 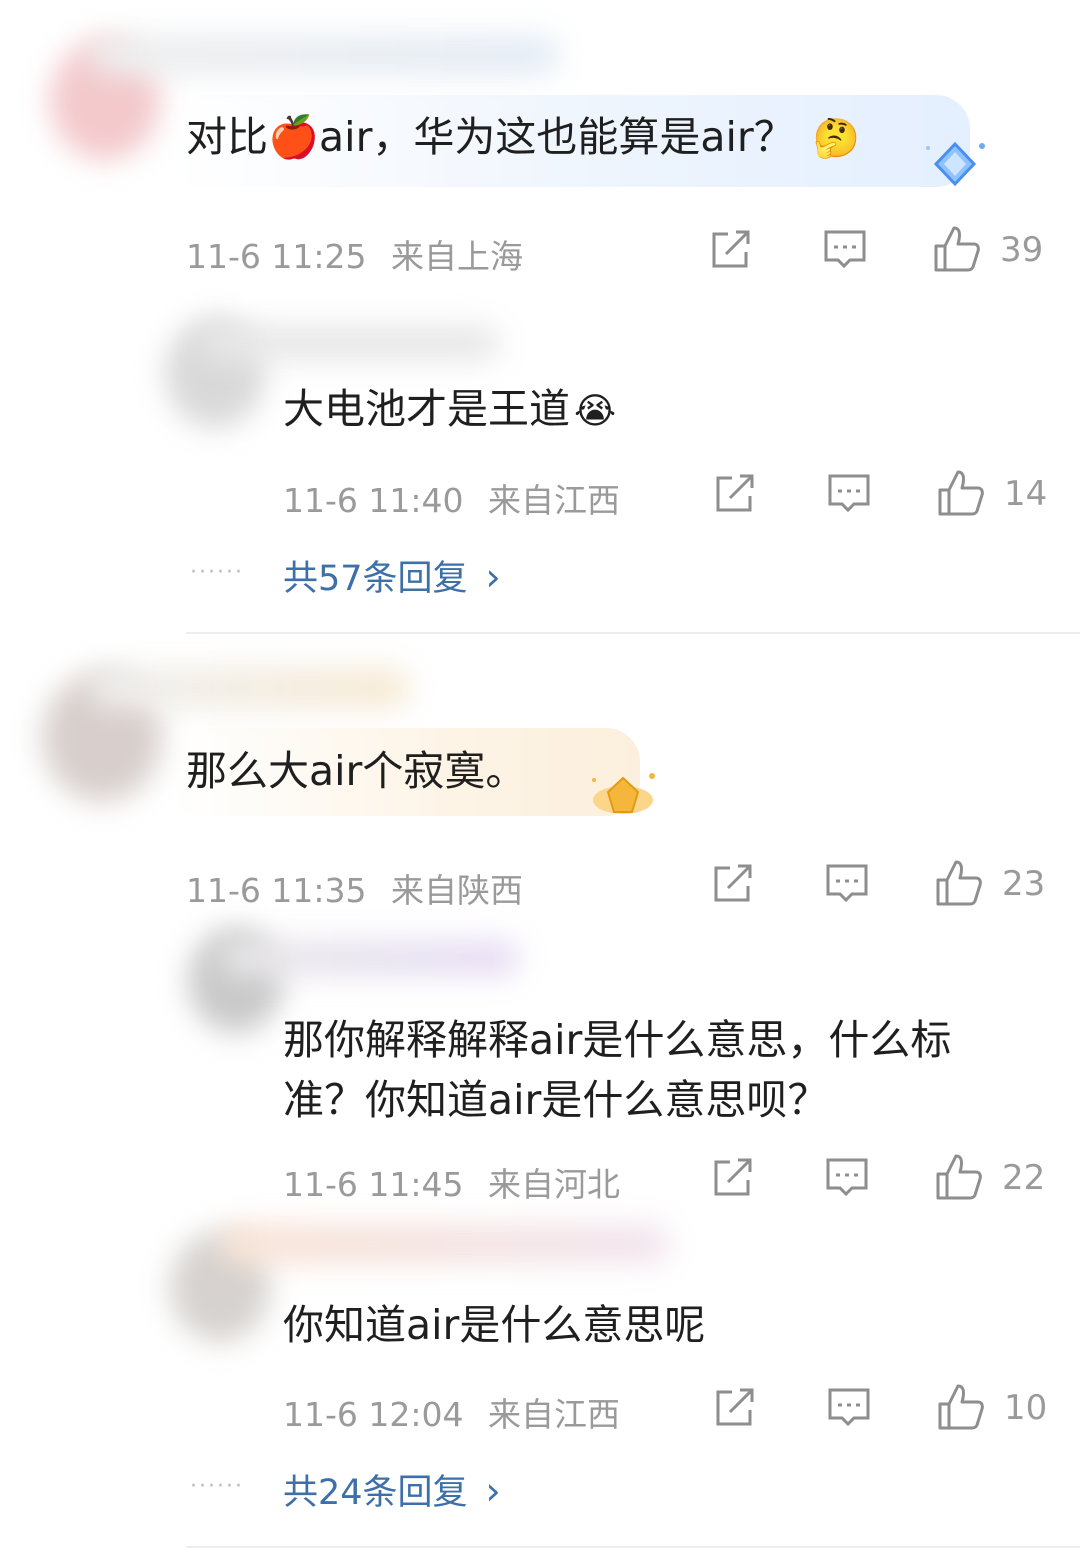 What do you see at coordinates (457, 256) in the screenshot?
I see `comment-location: 来自上海` at bounding box center [457, 256].